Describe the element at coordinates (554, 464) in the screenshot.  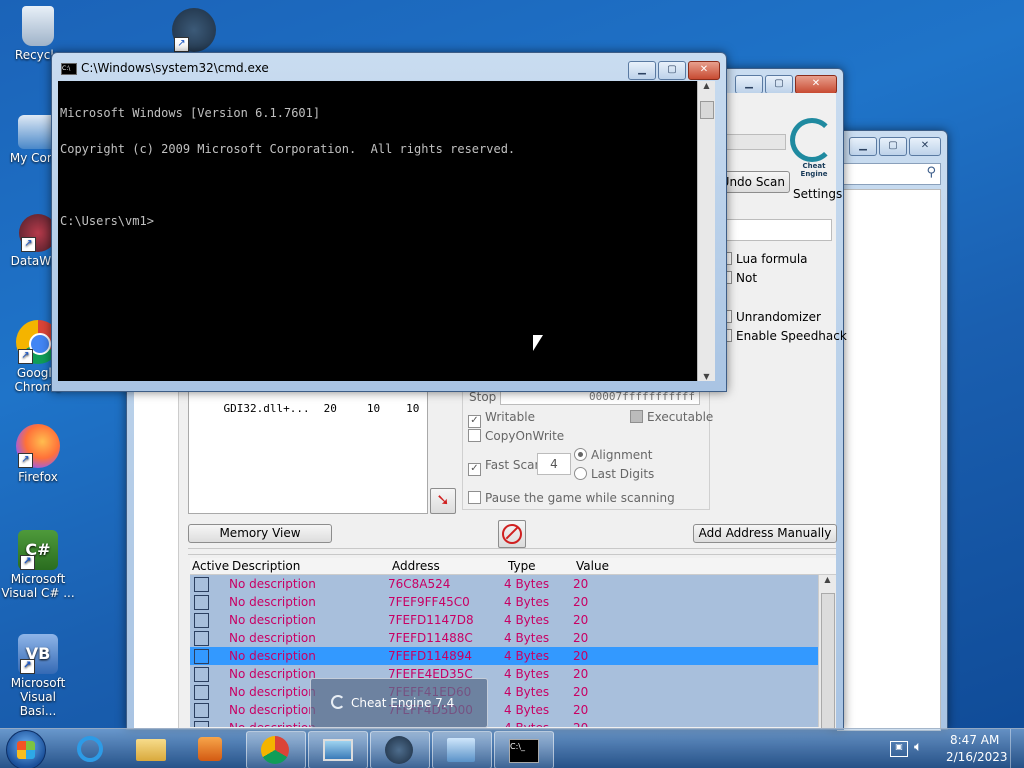
I see `fast-scan-value-input: 4` at that location.